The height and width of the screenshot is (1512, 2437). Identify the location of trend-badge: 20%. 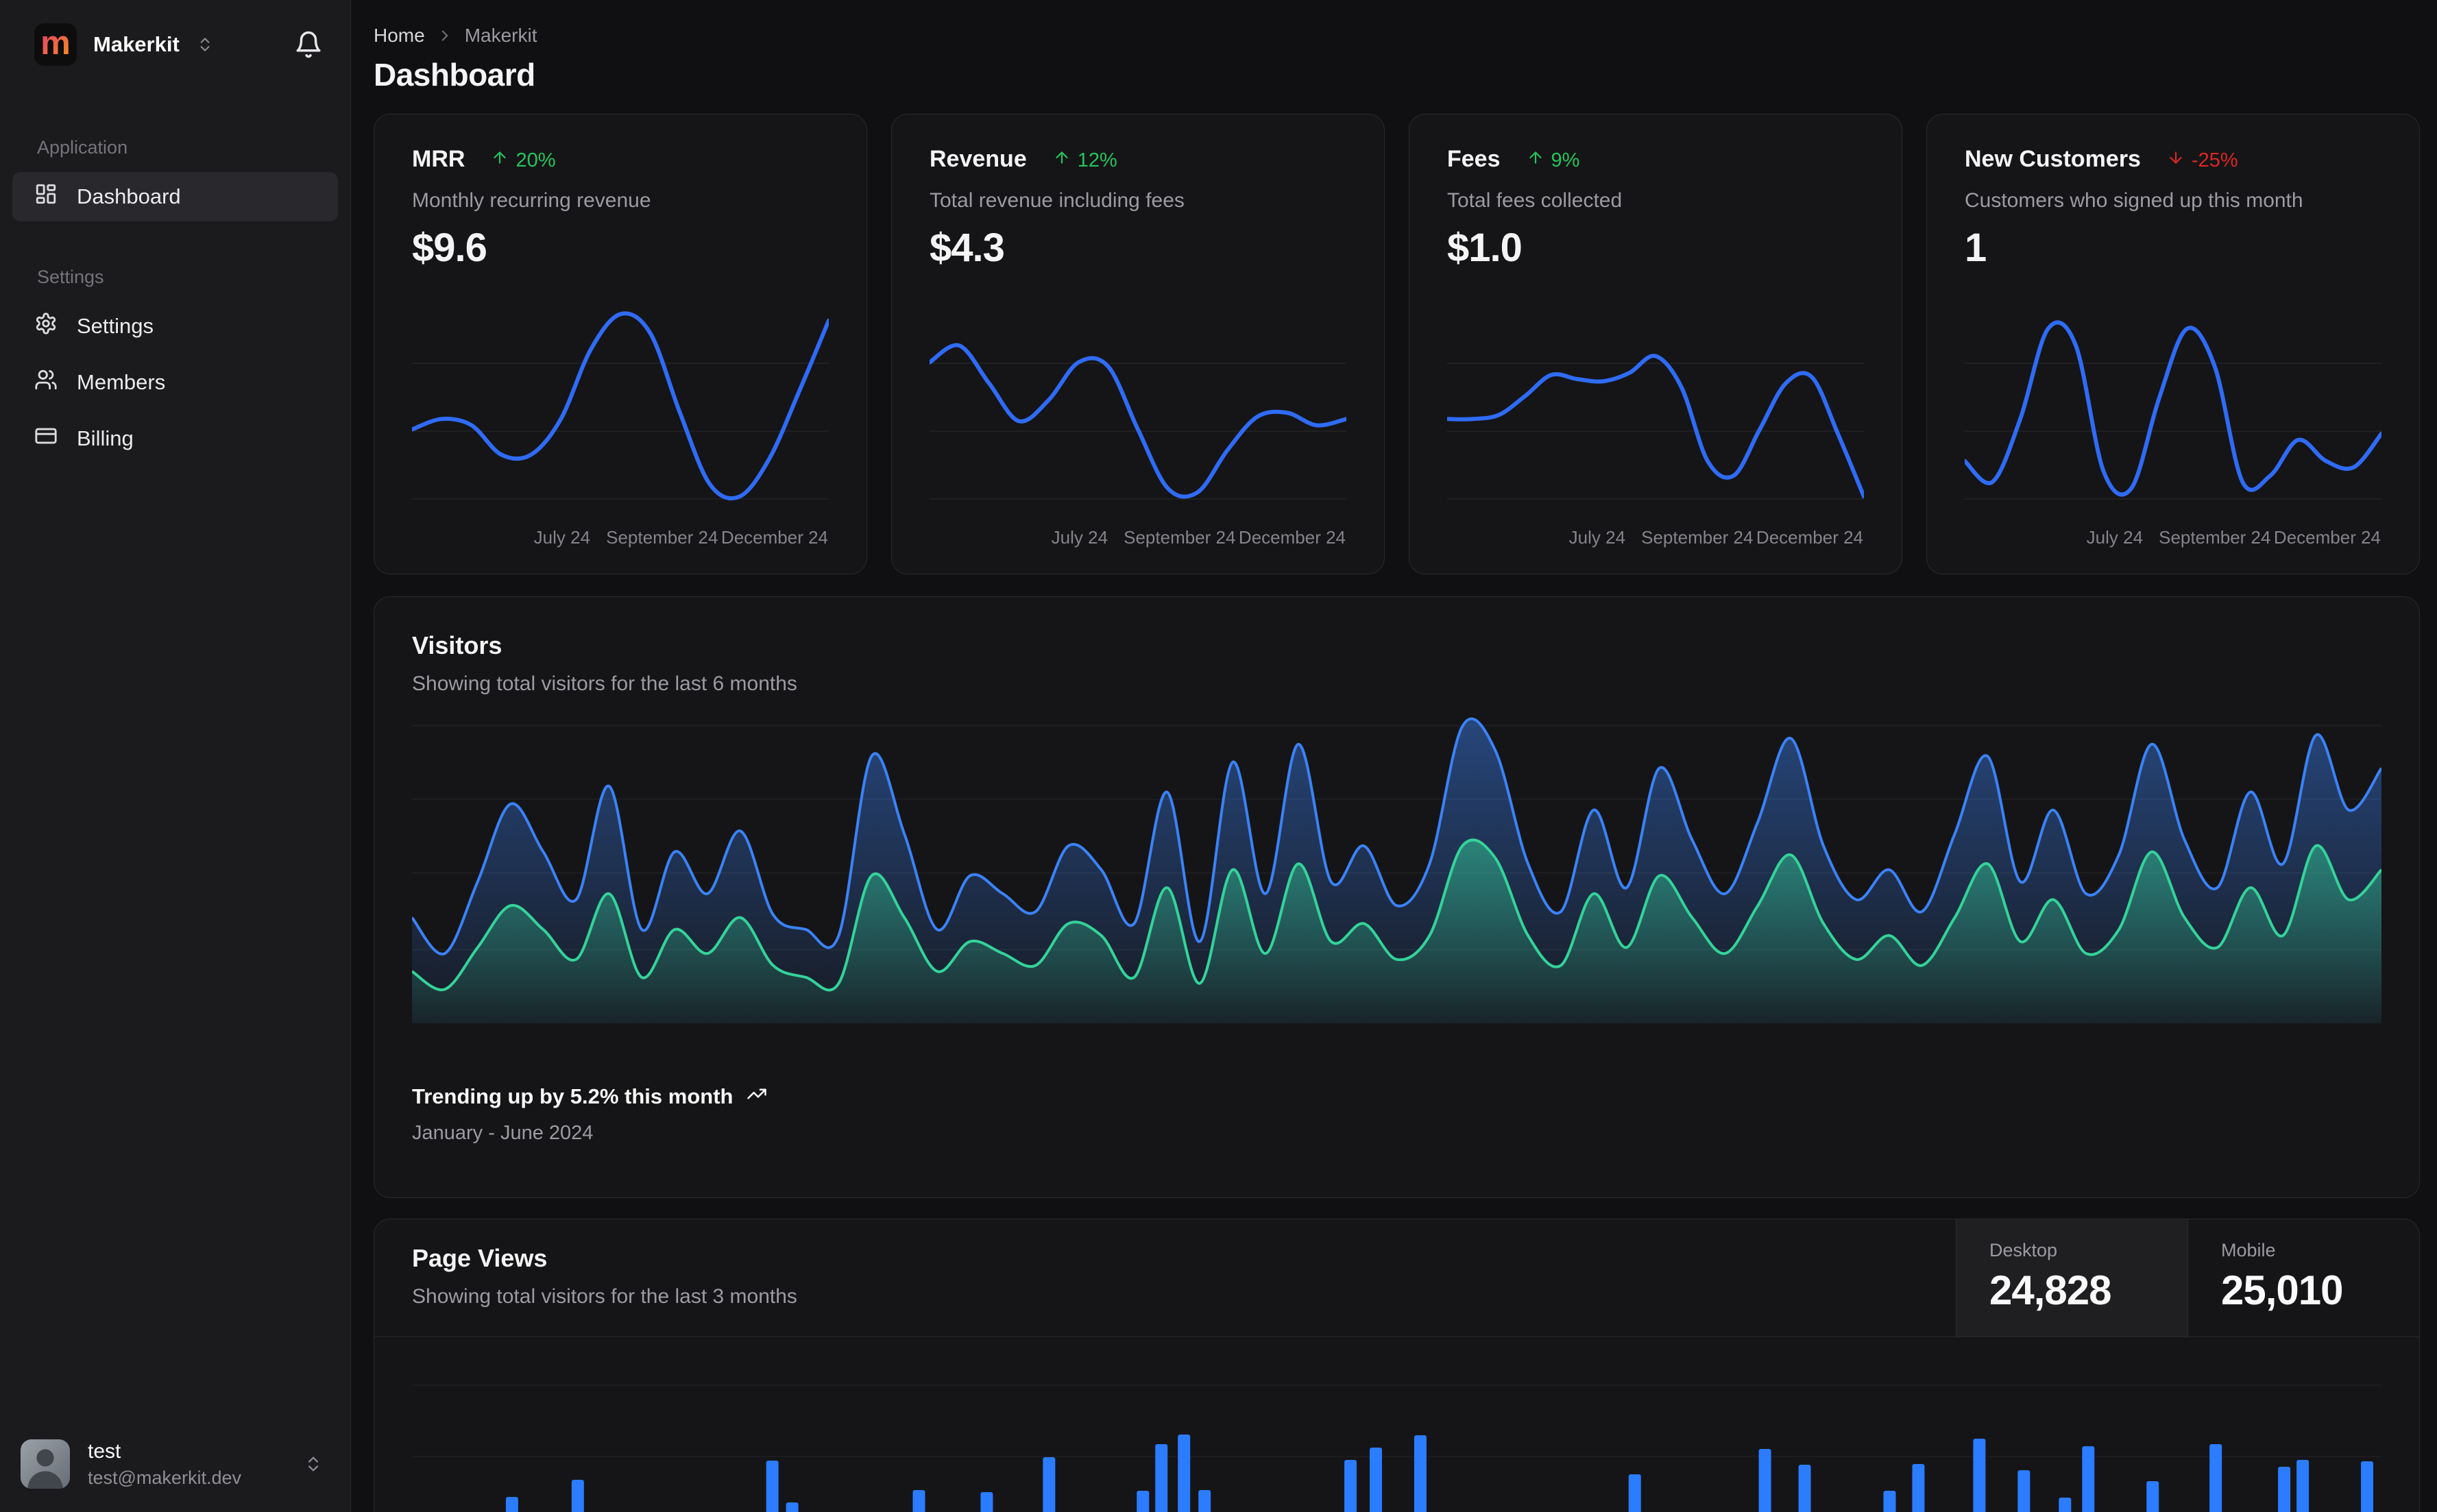
(523, 161).